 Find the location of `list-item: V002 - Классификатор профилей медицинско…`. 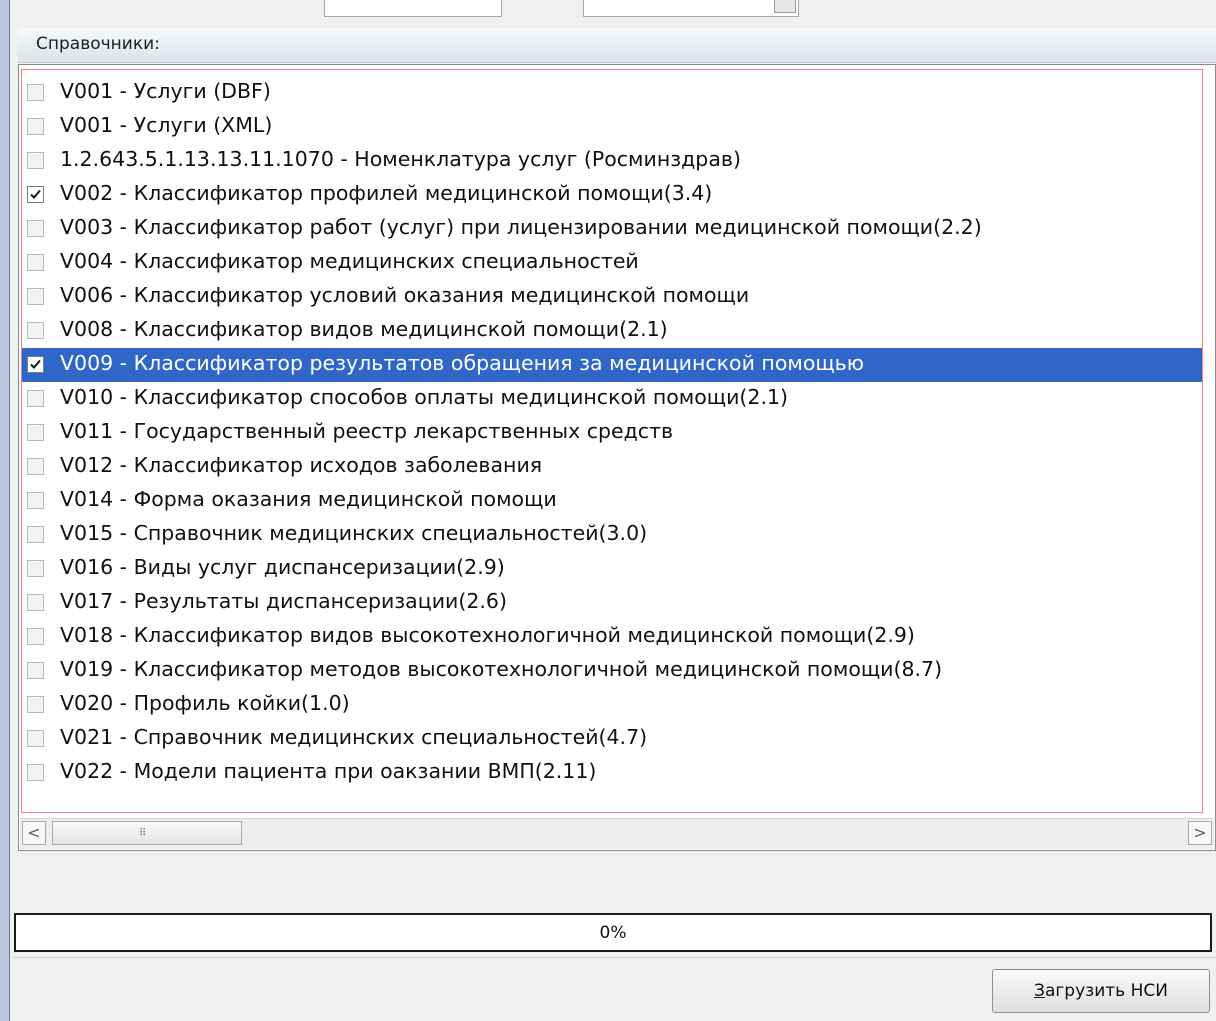

list-item: V002 - Классификатор профилей медицинско… is located at coordinates (612, 195).